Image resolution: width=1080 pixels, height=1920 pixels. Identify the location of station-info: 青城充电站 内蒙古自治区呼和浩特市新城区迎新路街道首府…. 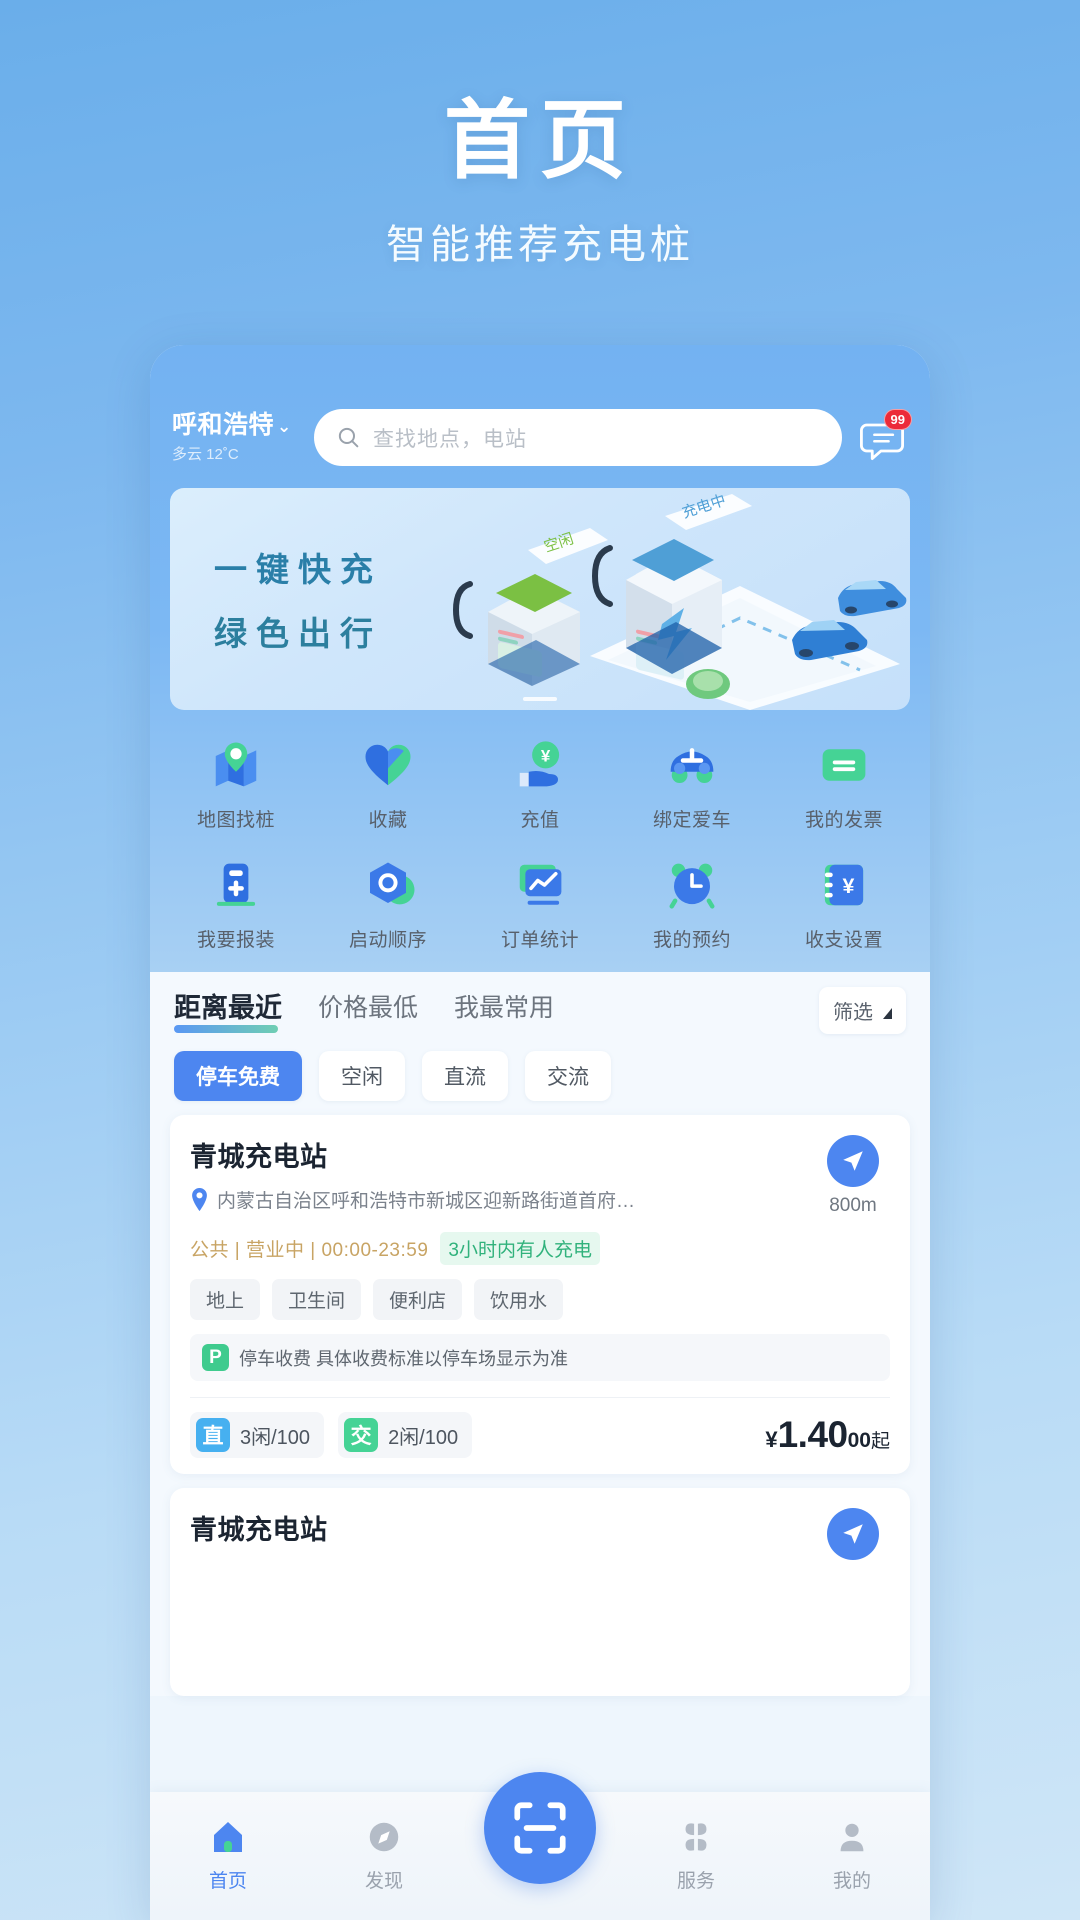
(500, 1174).